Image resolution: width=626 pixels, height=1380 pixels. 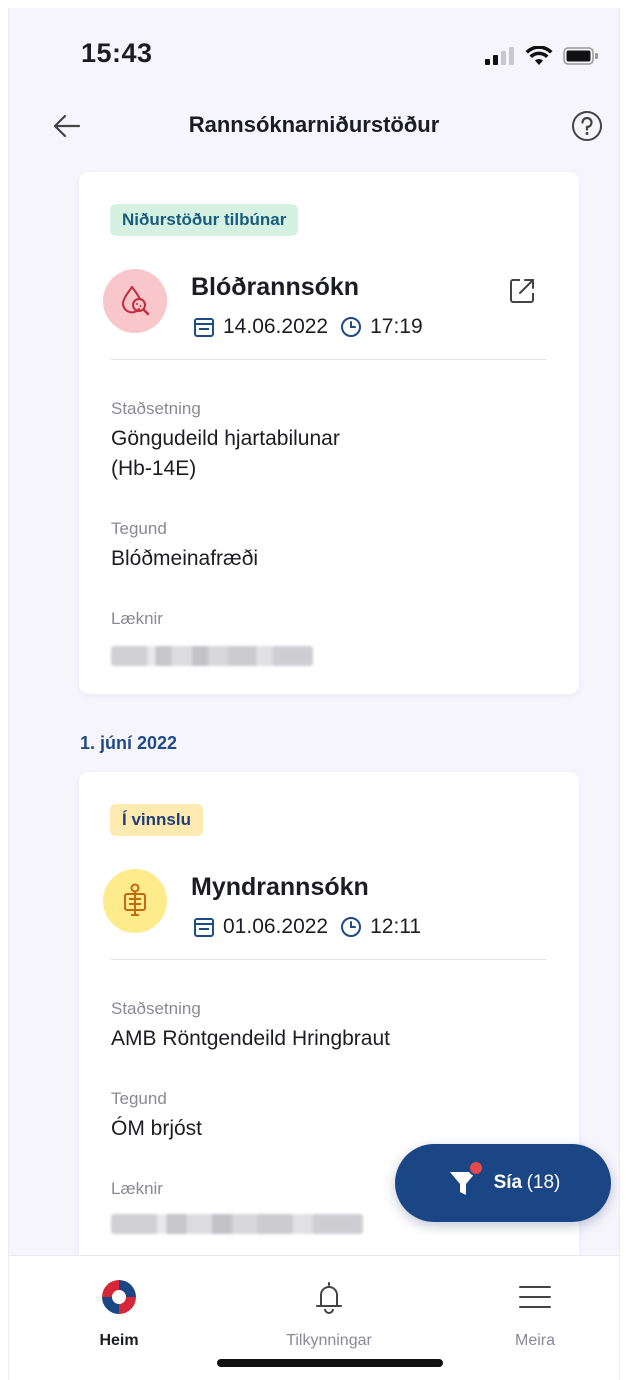 I want to click on nav-label-home: Heim, so click(x=119, y=1340).